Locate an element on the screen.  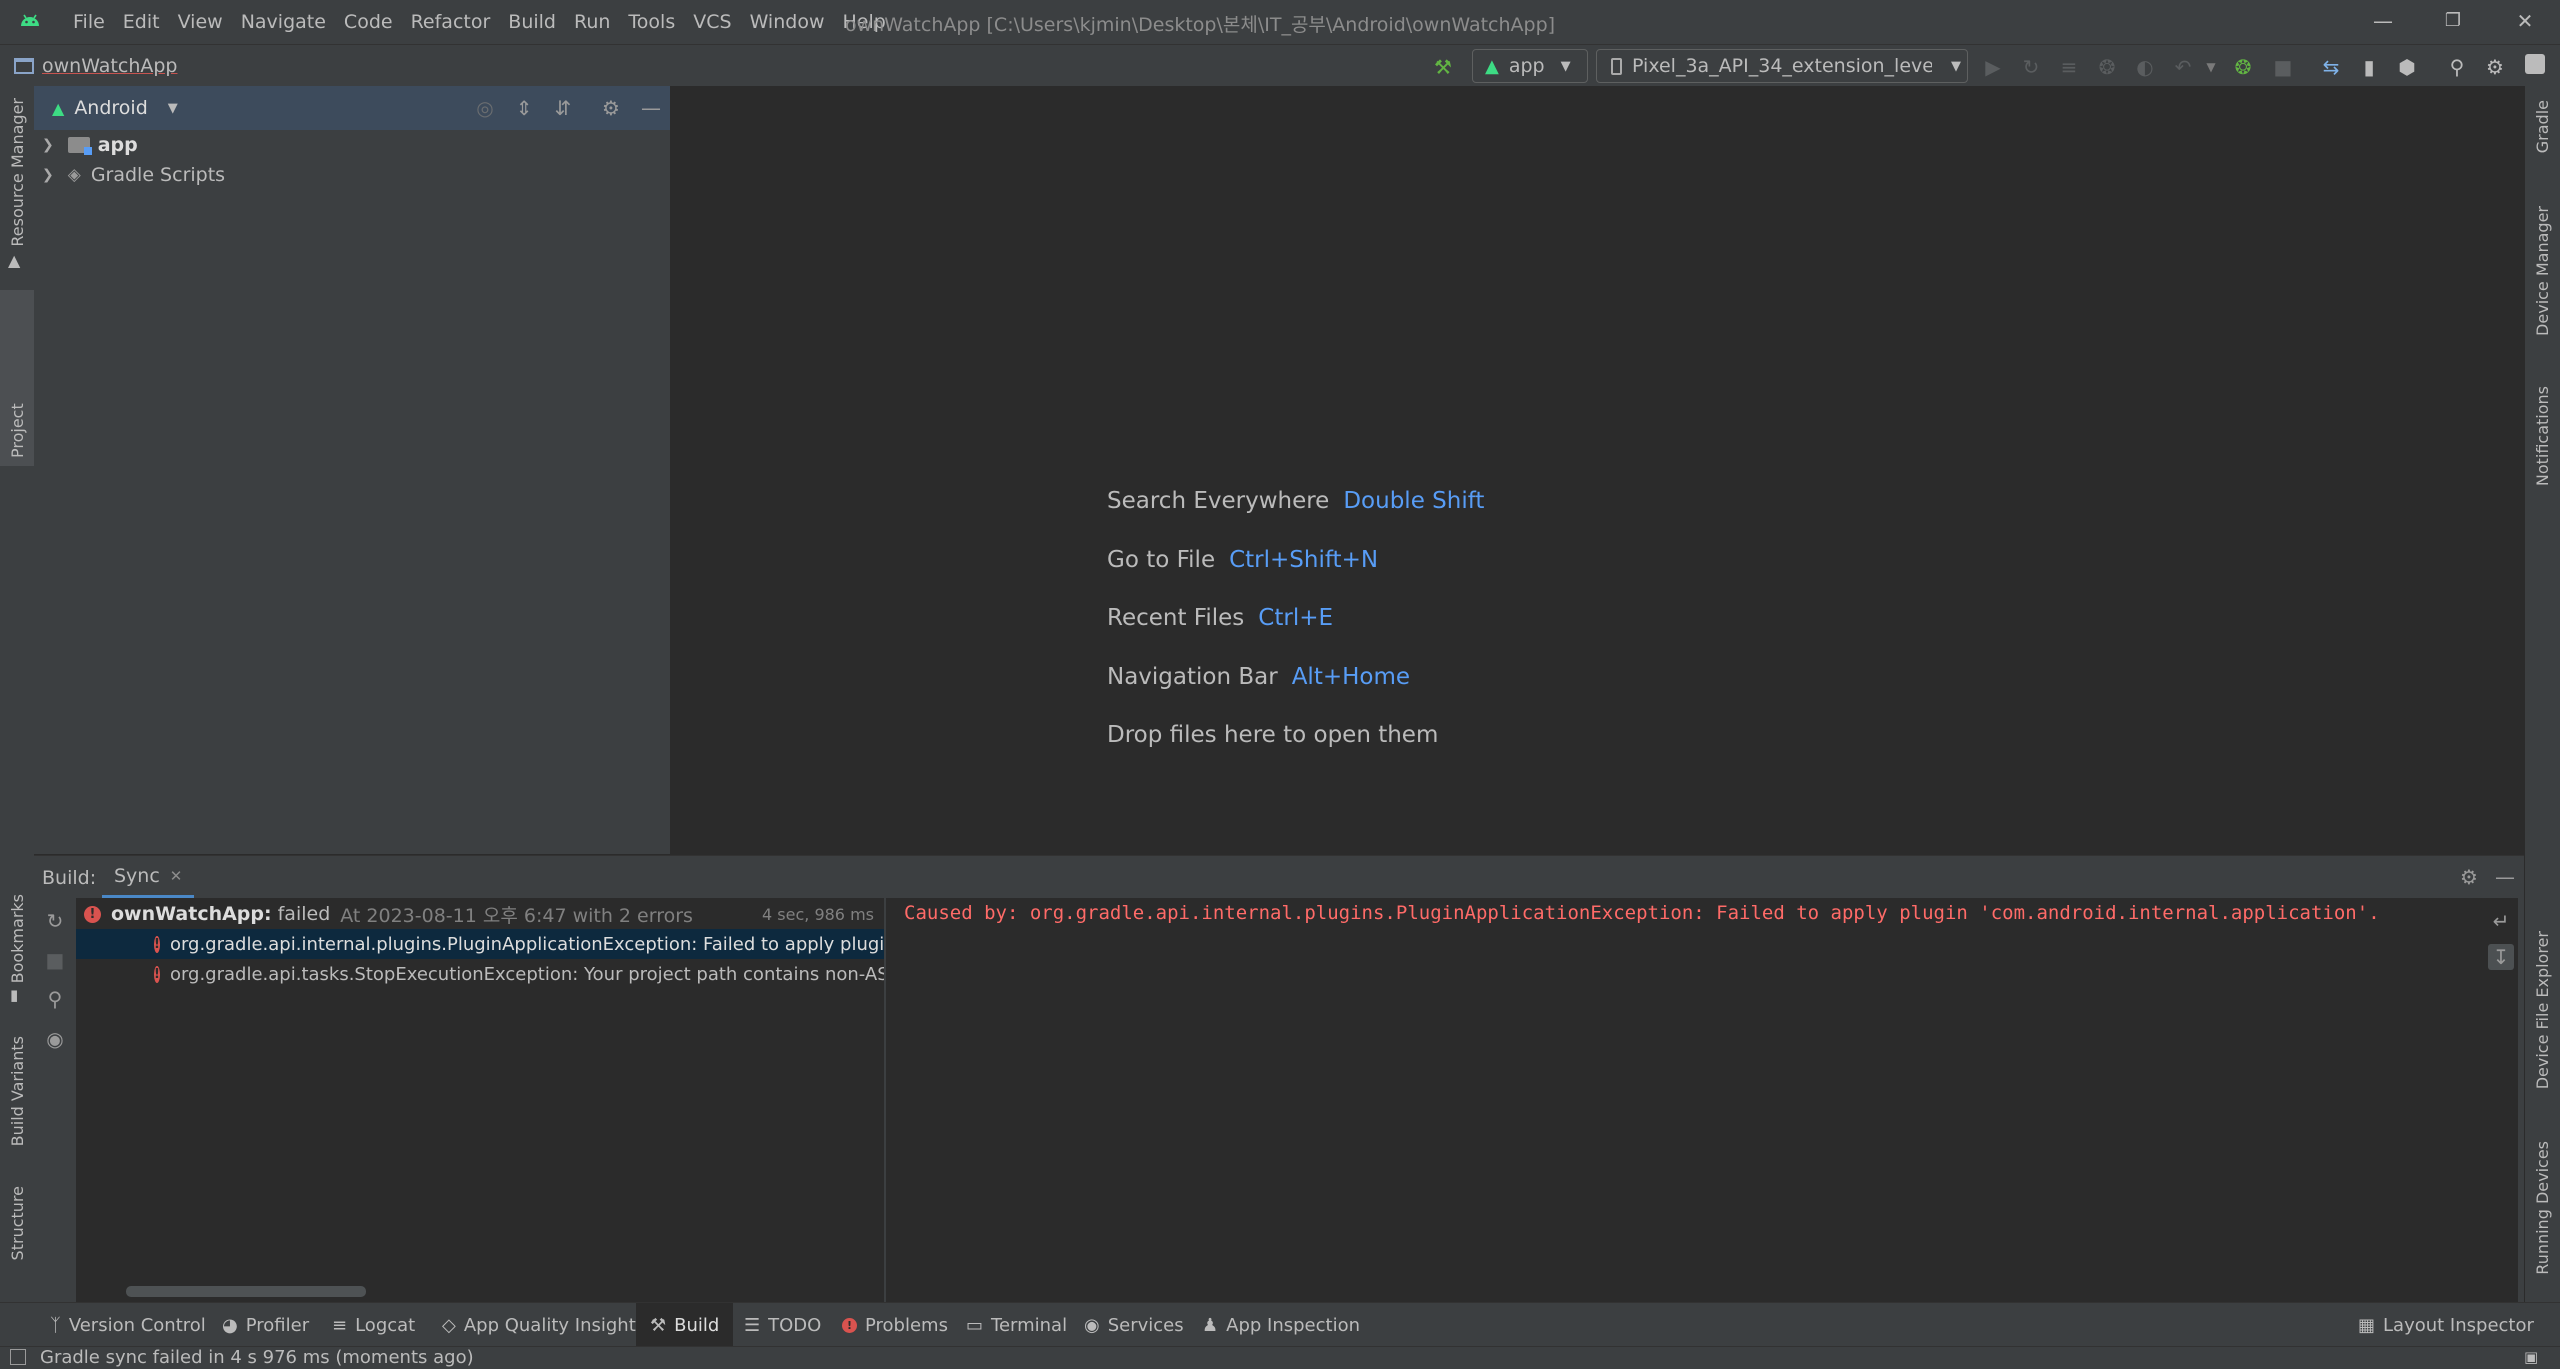
project-view-select: ▲ Android ▼ is located at coordinates (115, 108).